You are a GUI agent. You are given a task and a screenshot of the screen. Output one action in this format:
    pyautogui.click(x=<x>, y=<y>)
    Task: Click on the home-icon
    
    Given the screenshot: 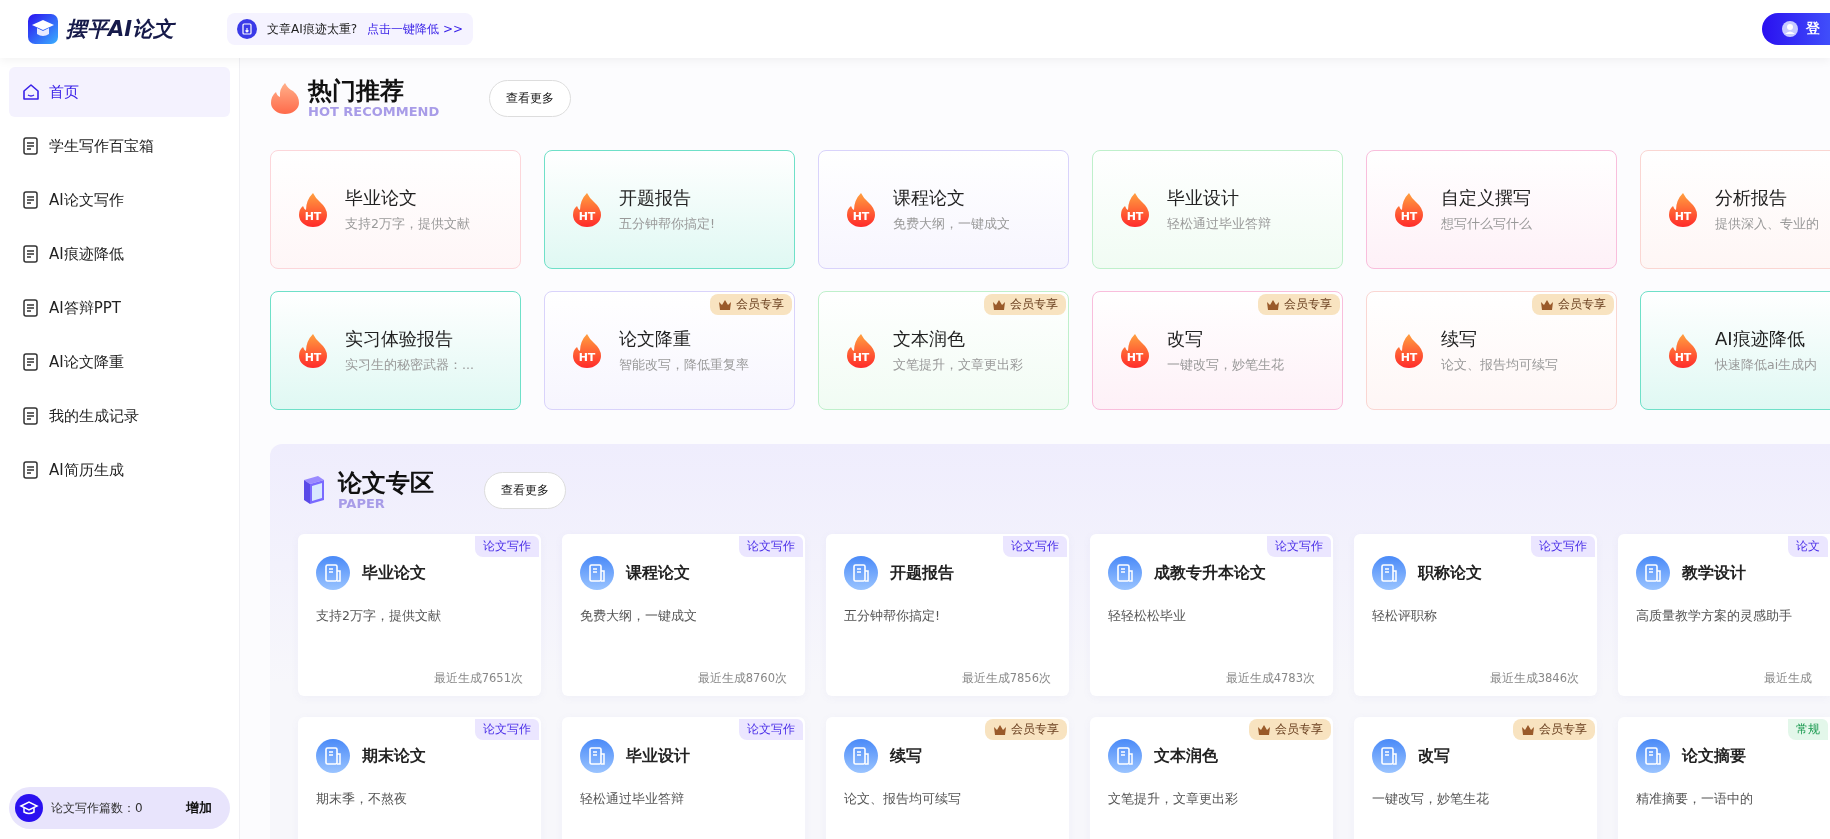 What is the action you would take?
    pyautogui.click(x=31, y=92)
    